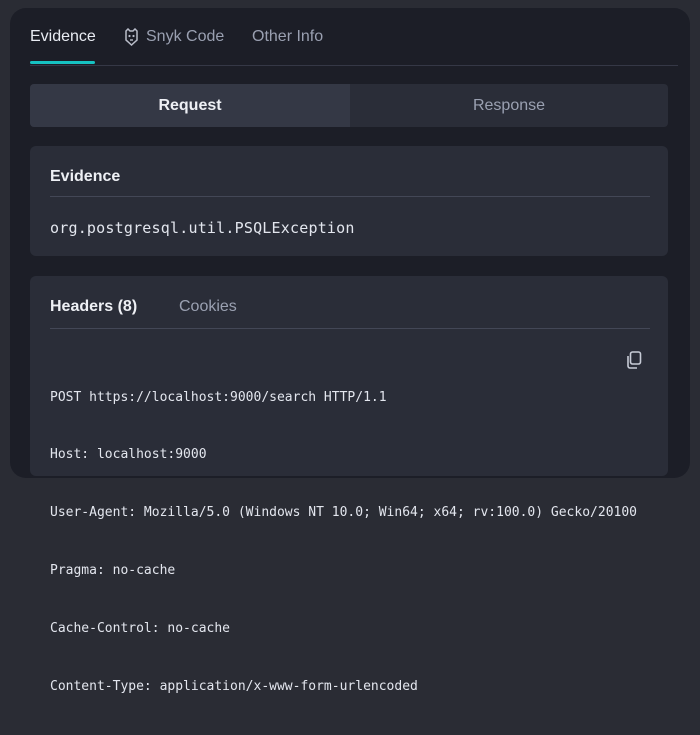  Describe the element at coordinates (93, 307) in the screenshot. I see `tab-headers: Headers (8)` at that location.